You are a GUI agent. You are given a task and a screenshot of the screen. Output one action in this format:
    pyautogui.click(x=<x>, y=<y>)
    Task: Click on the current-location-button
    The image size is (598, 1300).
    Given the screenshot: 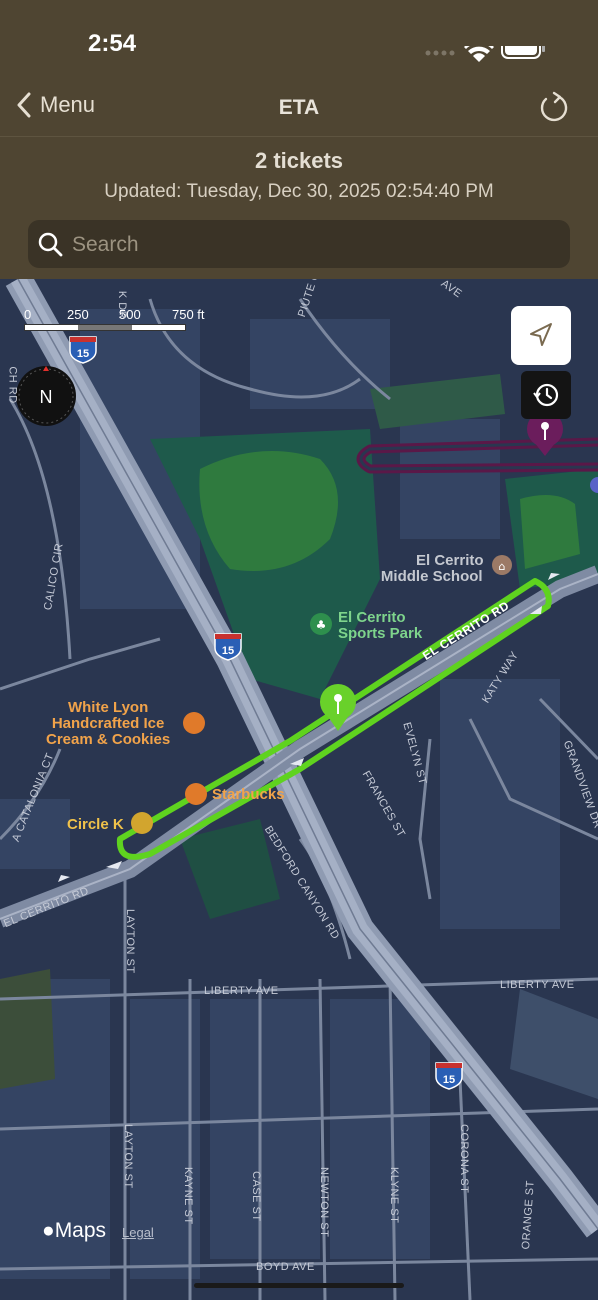 What is the action you would take?
    pyautogui.click(x=541, y=335)
    